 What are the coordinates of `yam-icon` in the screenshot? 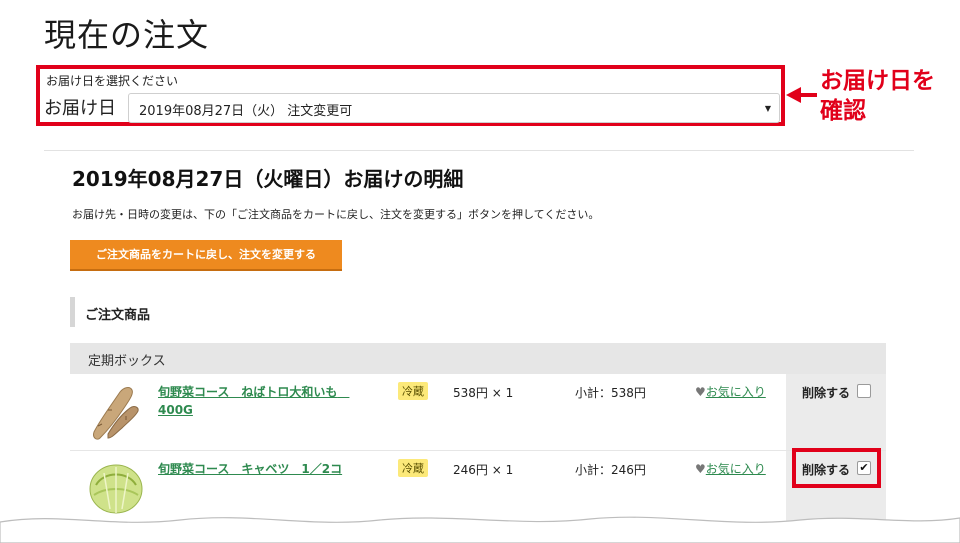 It's located at (116, 411).